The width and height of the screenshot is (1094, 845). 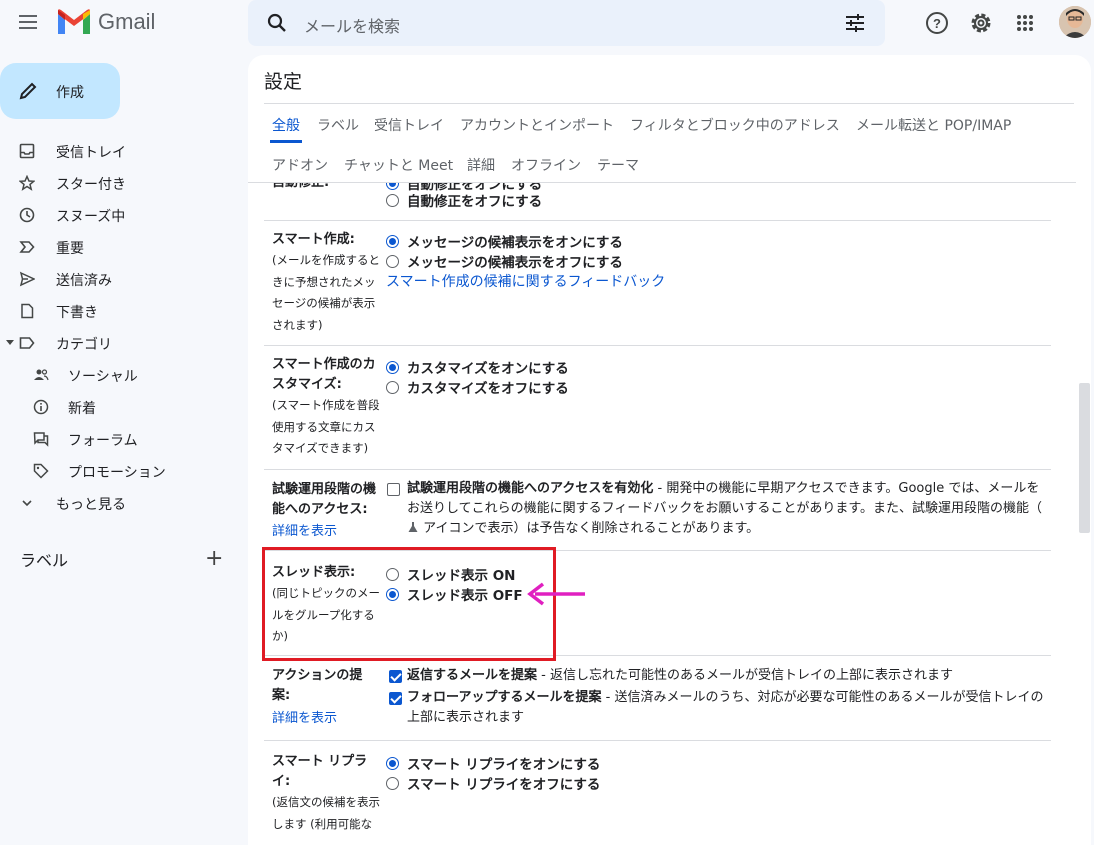 I want to click on smart-compose-custom-on-label: カスタマイズをオンにする, so click(x=488, y=369).